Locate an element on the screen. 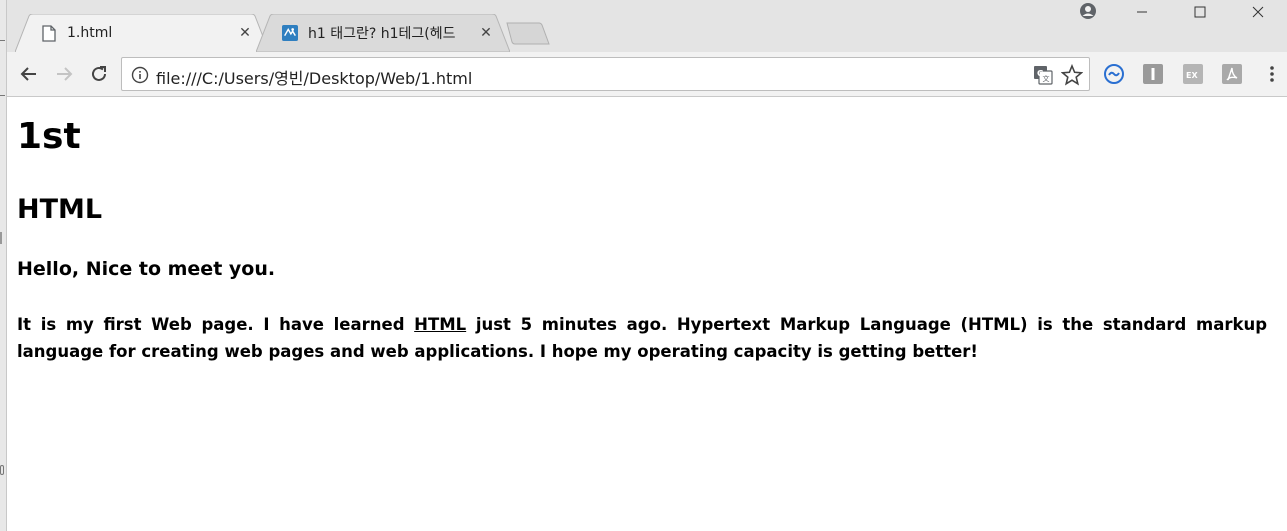 The image size is (1287, 531). tab-title: h1 태그란? h1테그(헤드 is located at coordinates (382, 34).